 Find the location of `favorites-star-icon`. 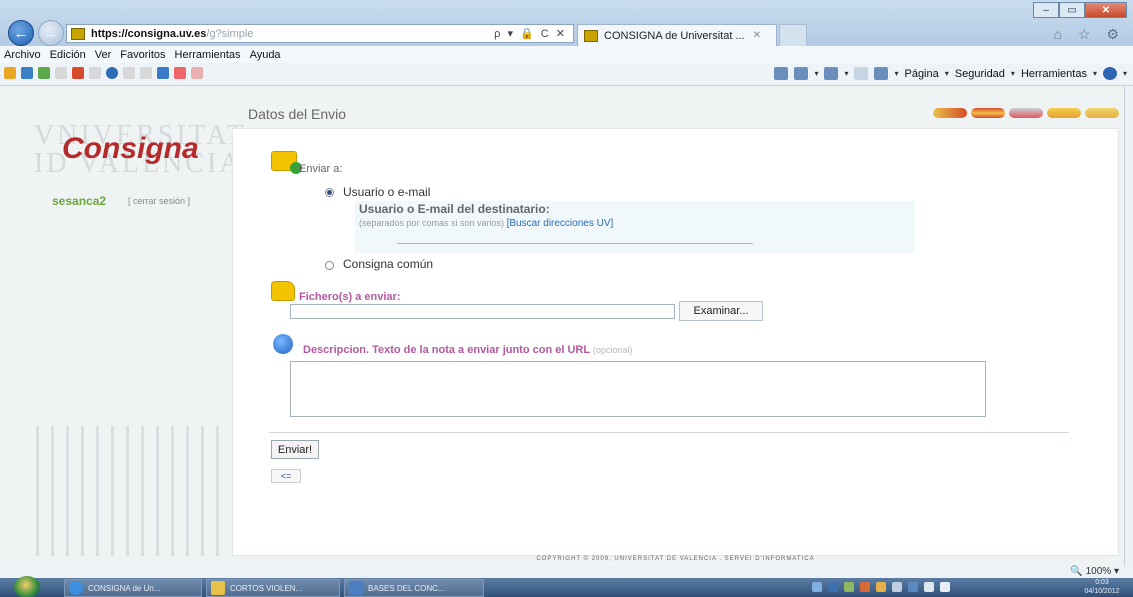

favorites-star-icon is located at coordinates (10, 73).